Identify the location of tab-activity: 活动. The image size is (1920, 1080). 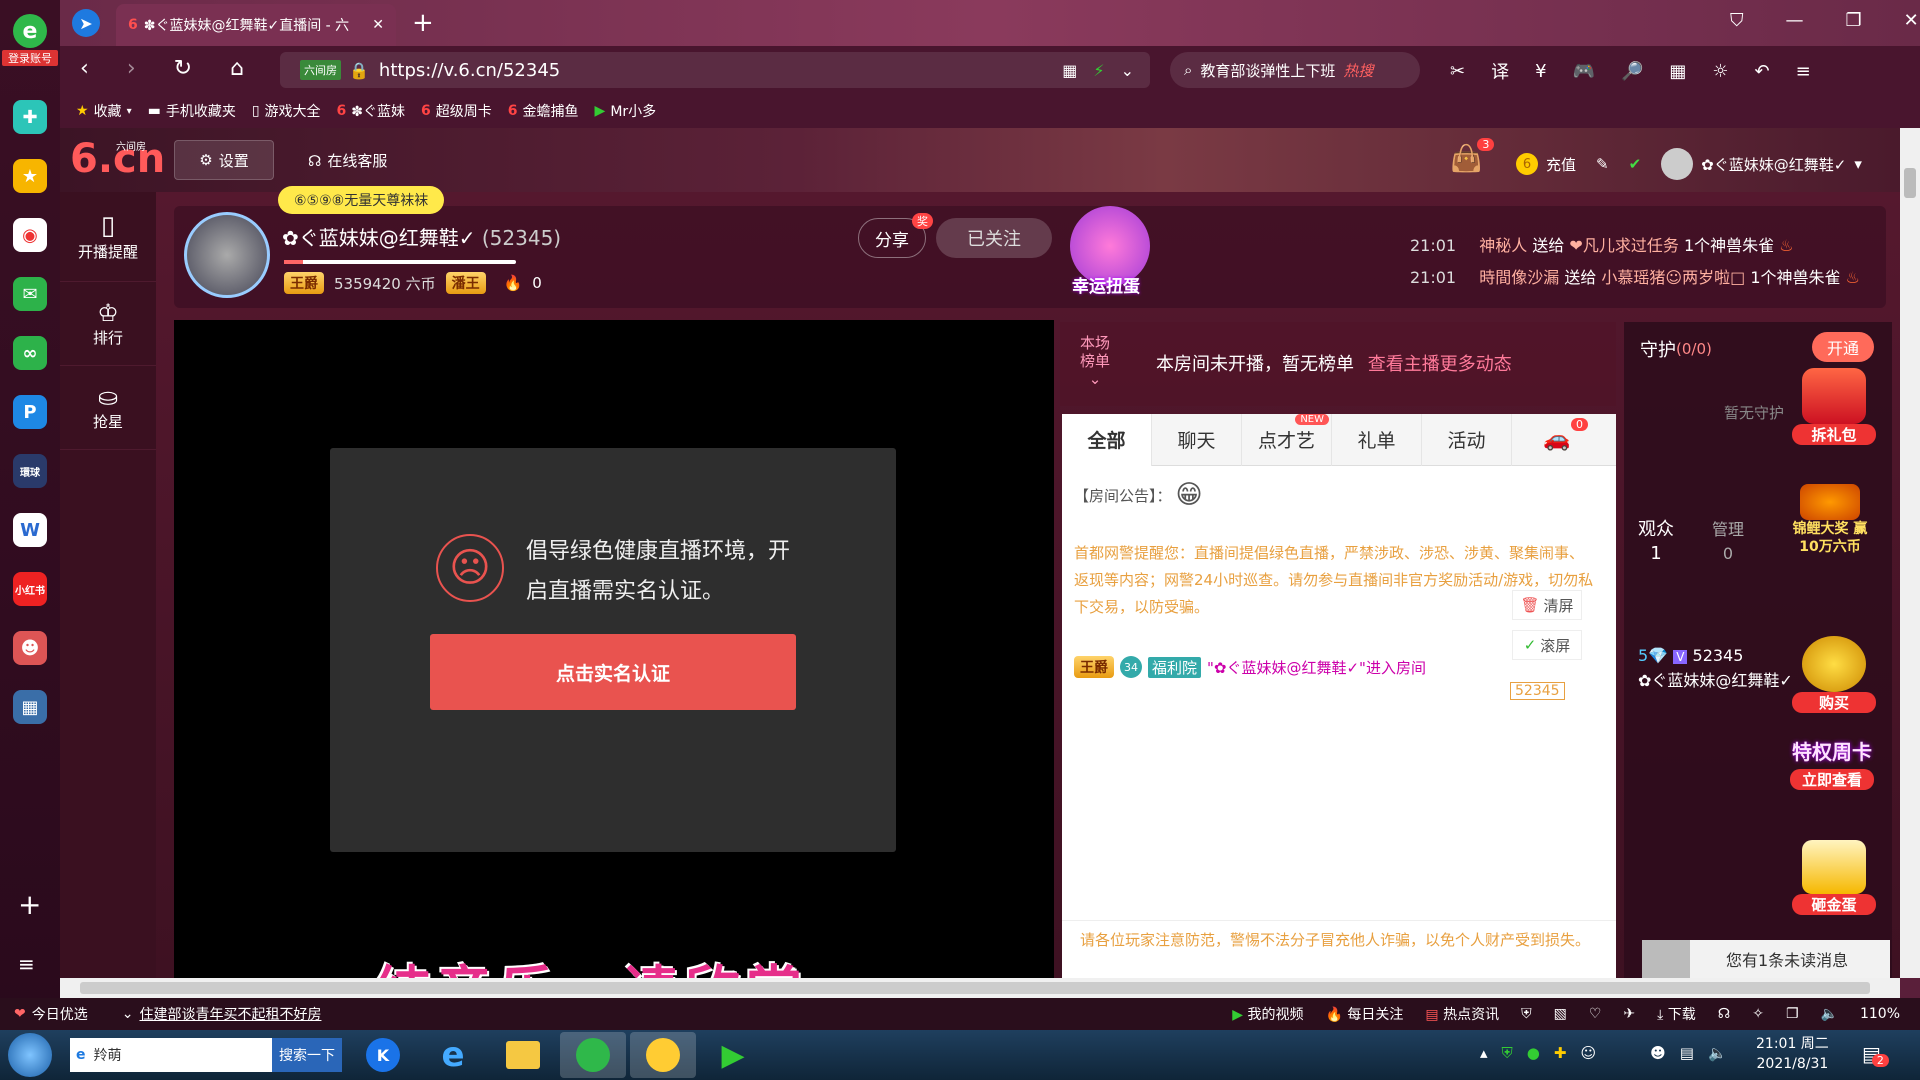
(1467, 439).